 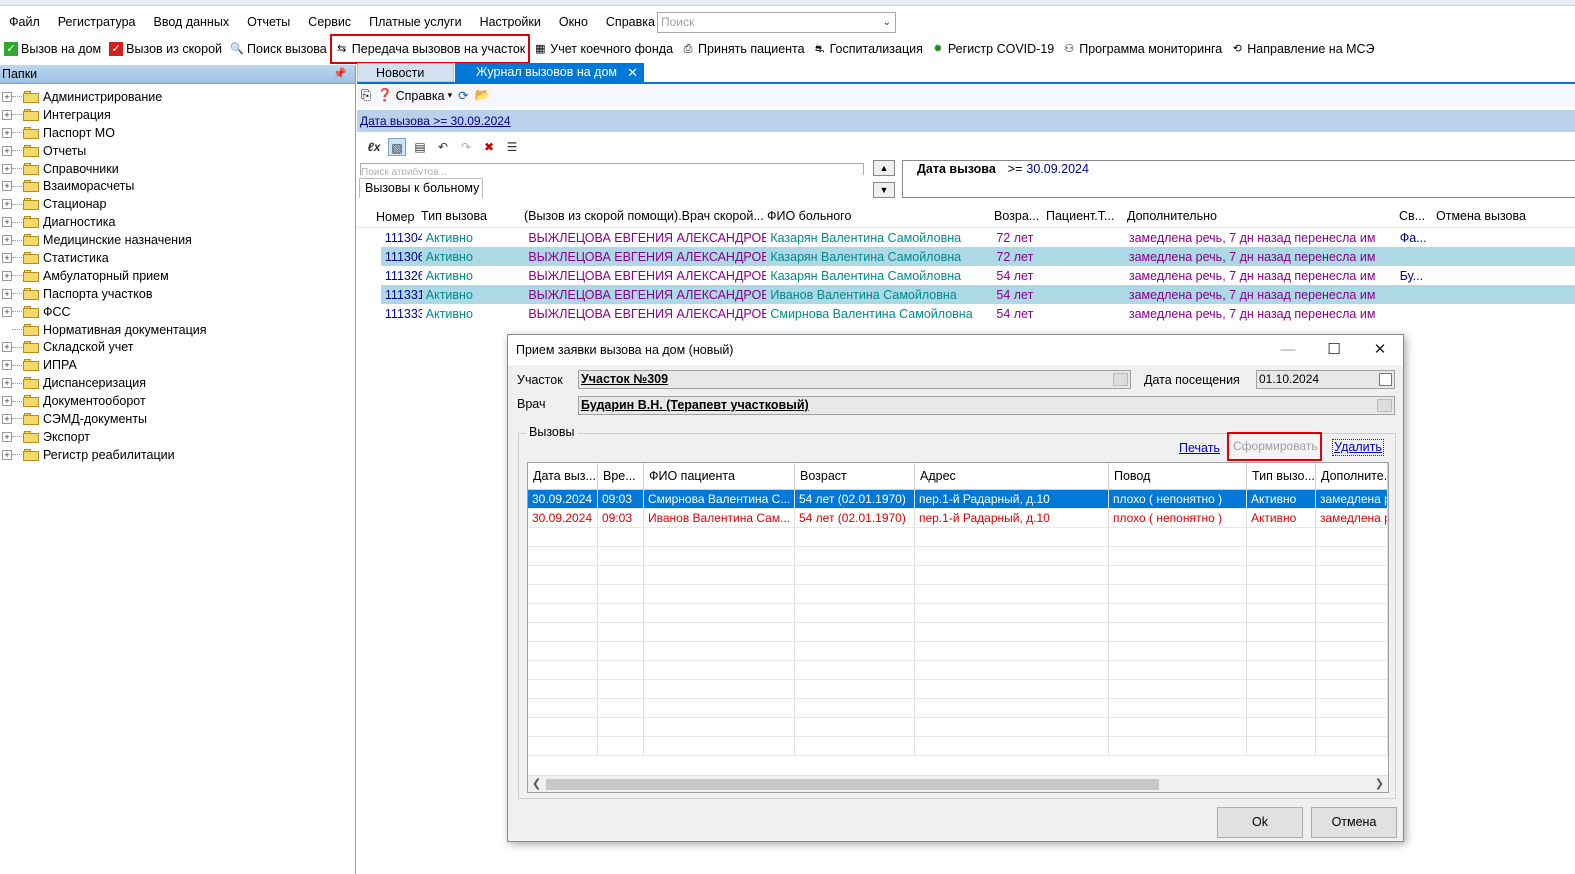 I want to click on form-button: Сформировать, so click(x=1274, y=446).